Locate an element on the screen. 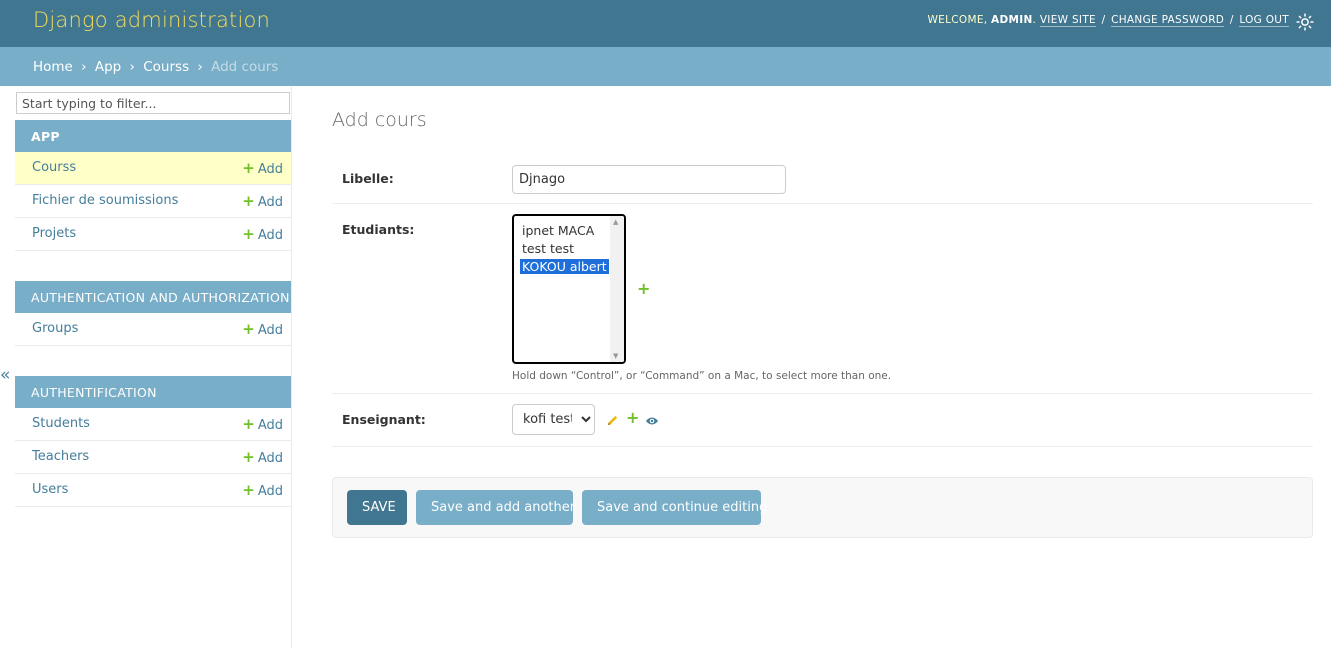 The image size is (1331, 648). model-link-students: Students is located at coordinates (61, 423).